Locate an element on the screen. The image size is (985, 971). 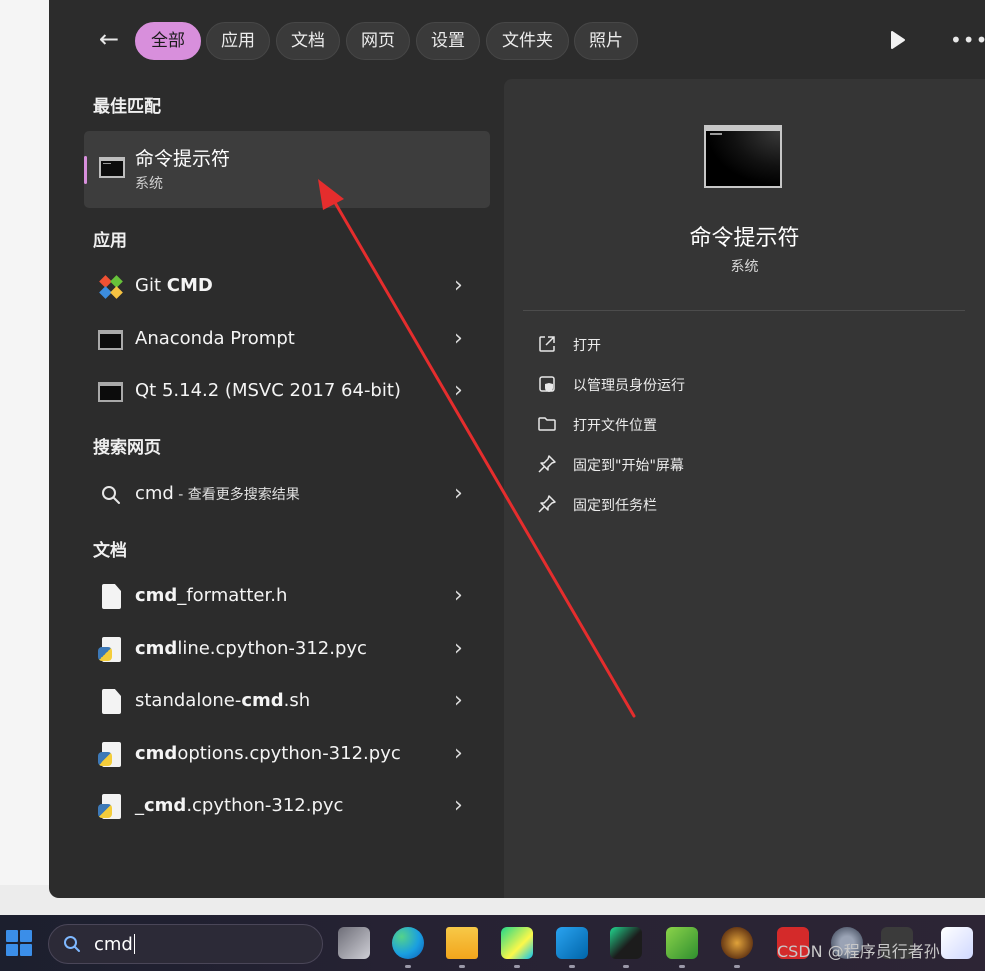
desktop-background is located at coordinates (25, 442).